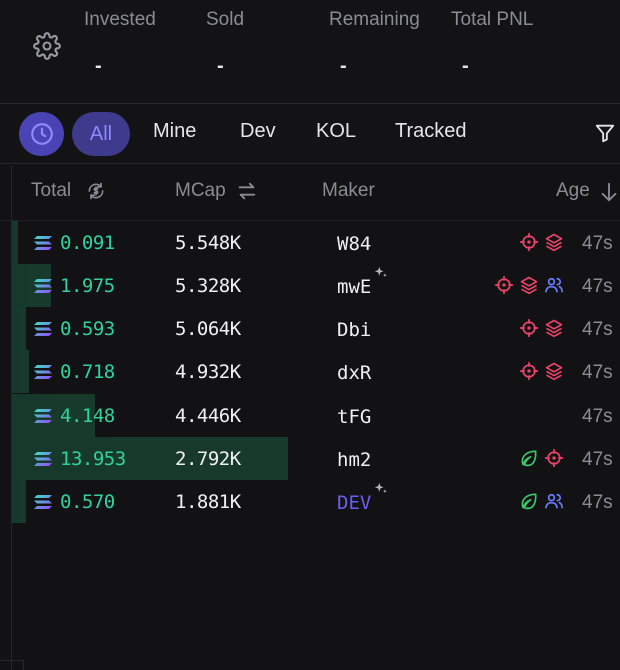 The width and height of the screenshot is (620, 670). I want to click on tab-dev: Dev, so click(258, 131).